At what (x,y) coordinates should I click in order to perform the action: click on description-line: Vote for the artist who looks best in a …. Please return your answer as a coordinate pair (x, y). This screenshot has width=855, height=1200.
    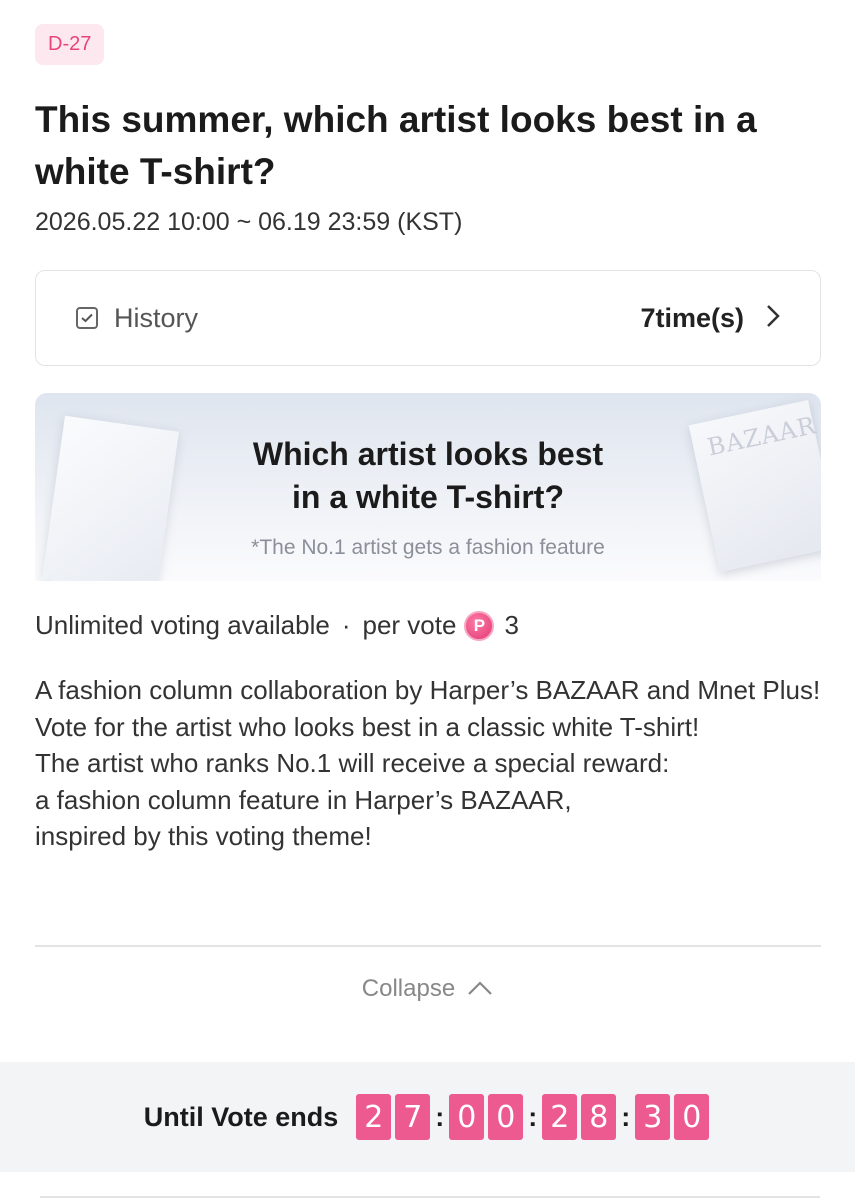
    Looking at the image, I should click on (367, 726).